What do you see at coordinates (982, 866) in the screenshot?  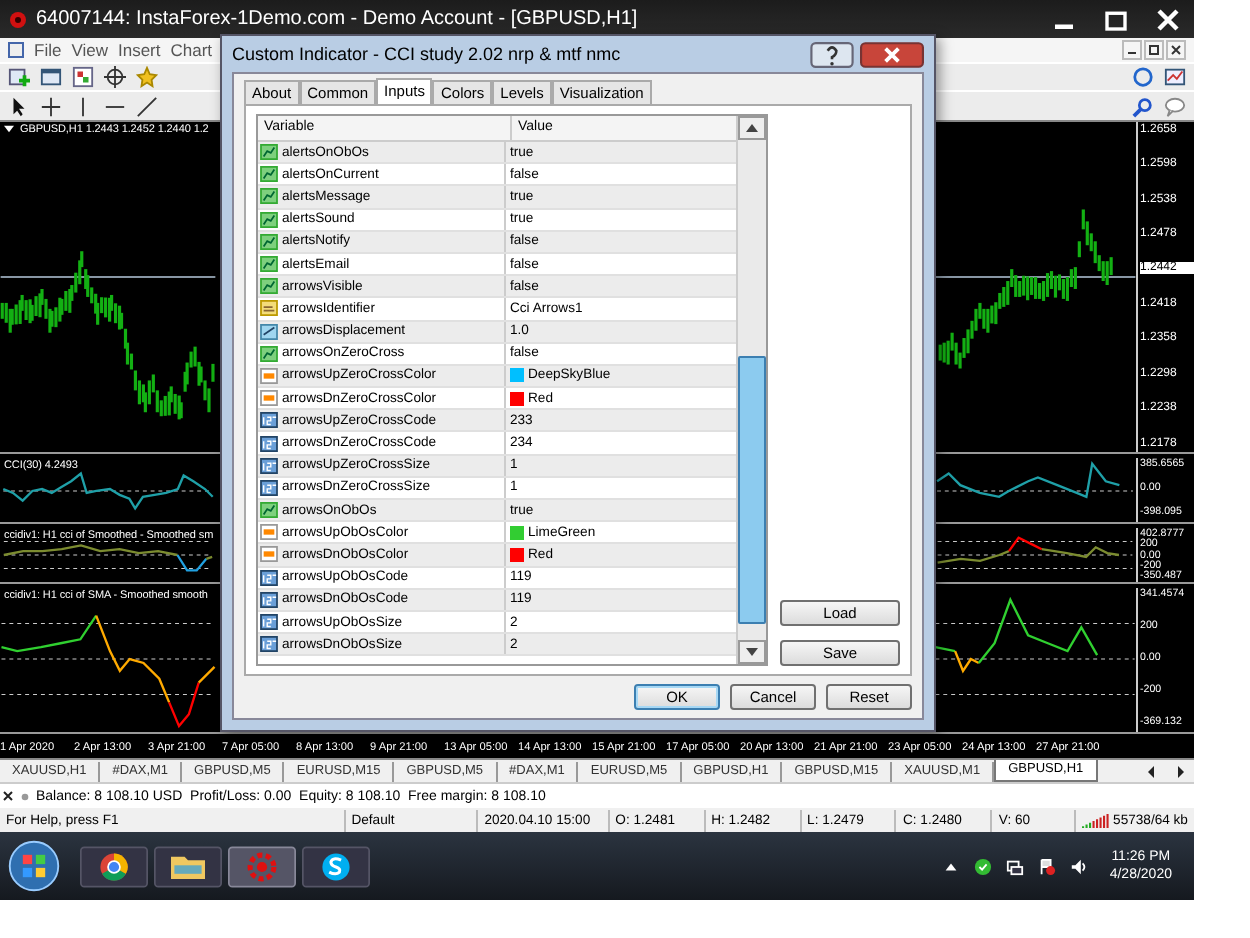 I see `shield-check-icon` at bounding box center [982, 866].